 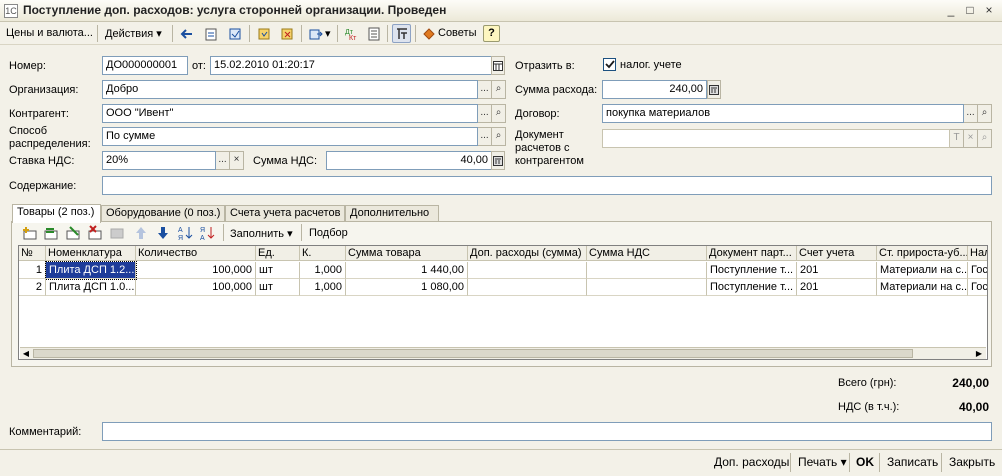 What do you see at coordinates (234, 33) in the screenshot?
I see `refresh-icon` at bounding box center [234, 33].